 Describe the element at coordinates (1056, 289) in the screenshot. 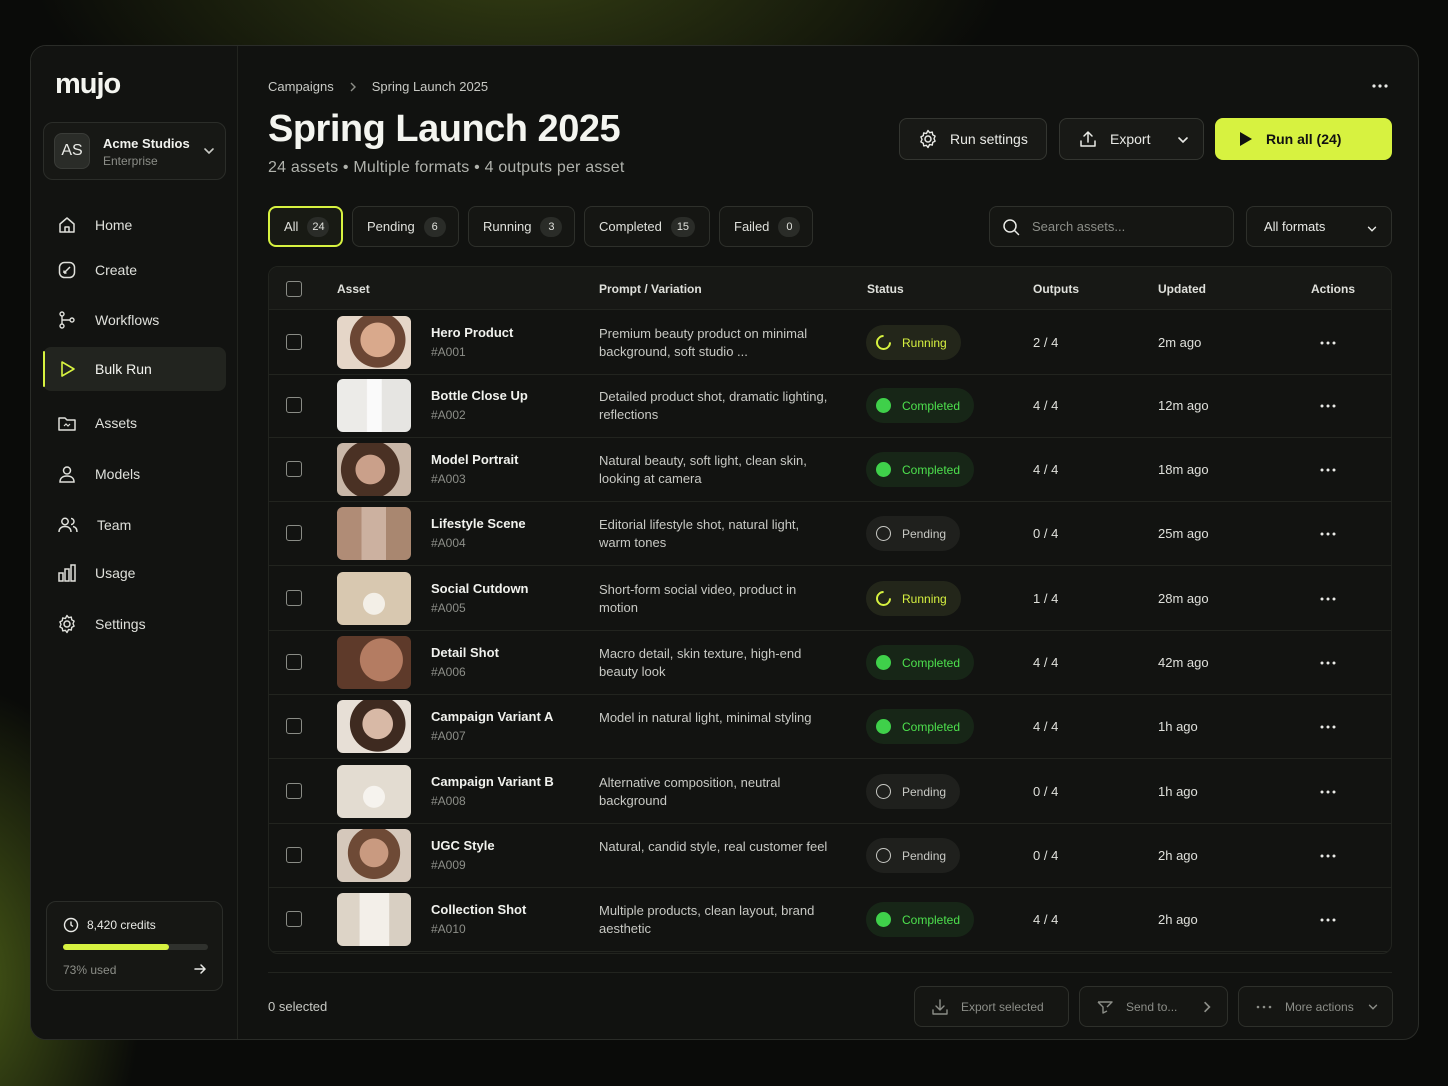

I see `column-header-outputs: Outputs` at that location.